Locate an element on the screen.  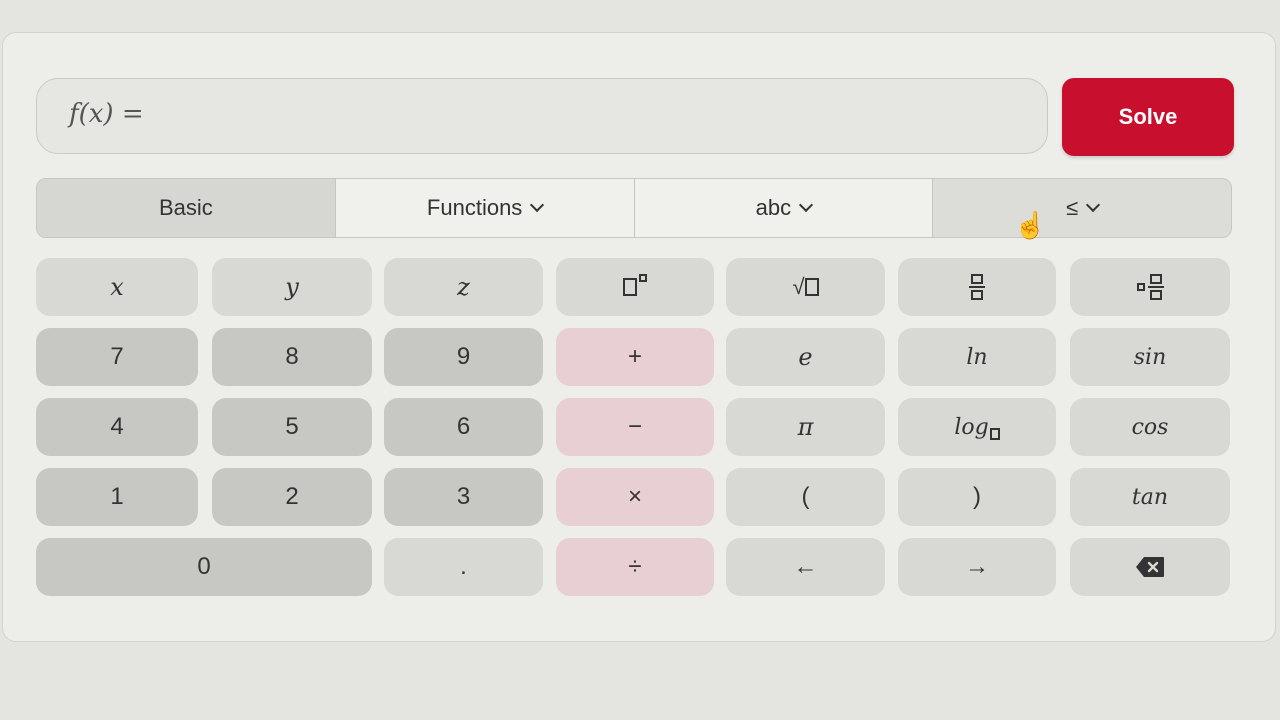
key-cos: cos is located at coordinates (1150, 427).